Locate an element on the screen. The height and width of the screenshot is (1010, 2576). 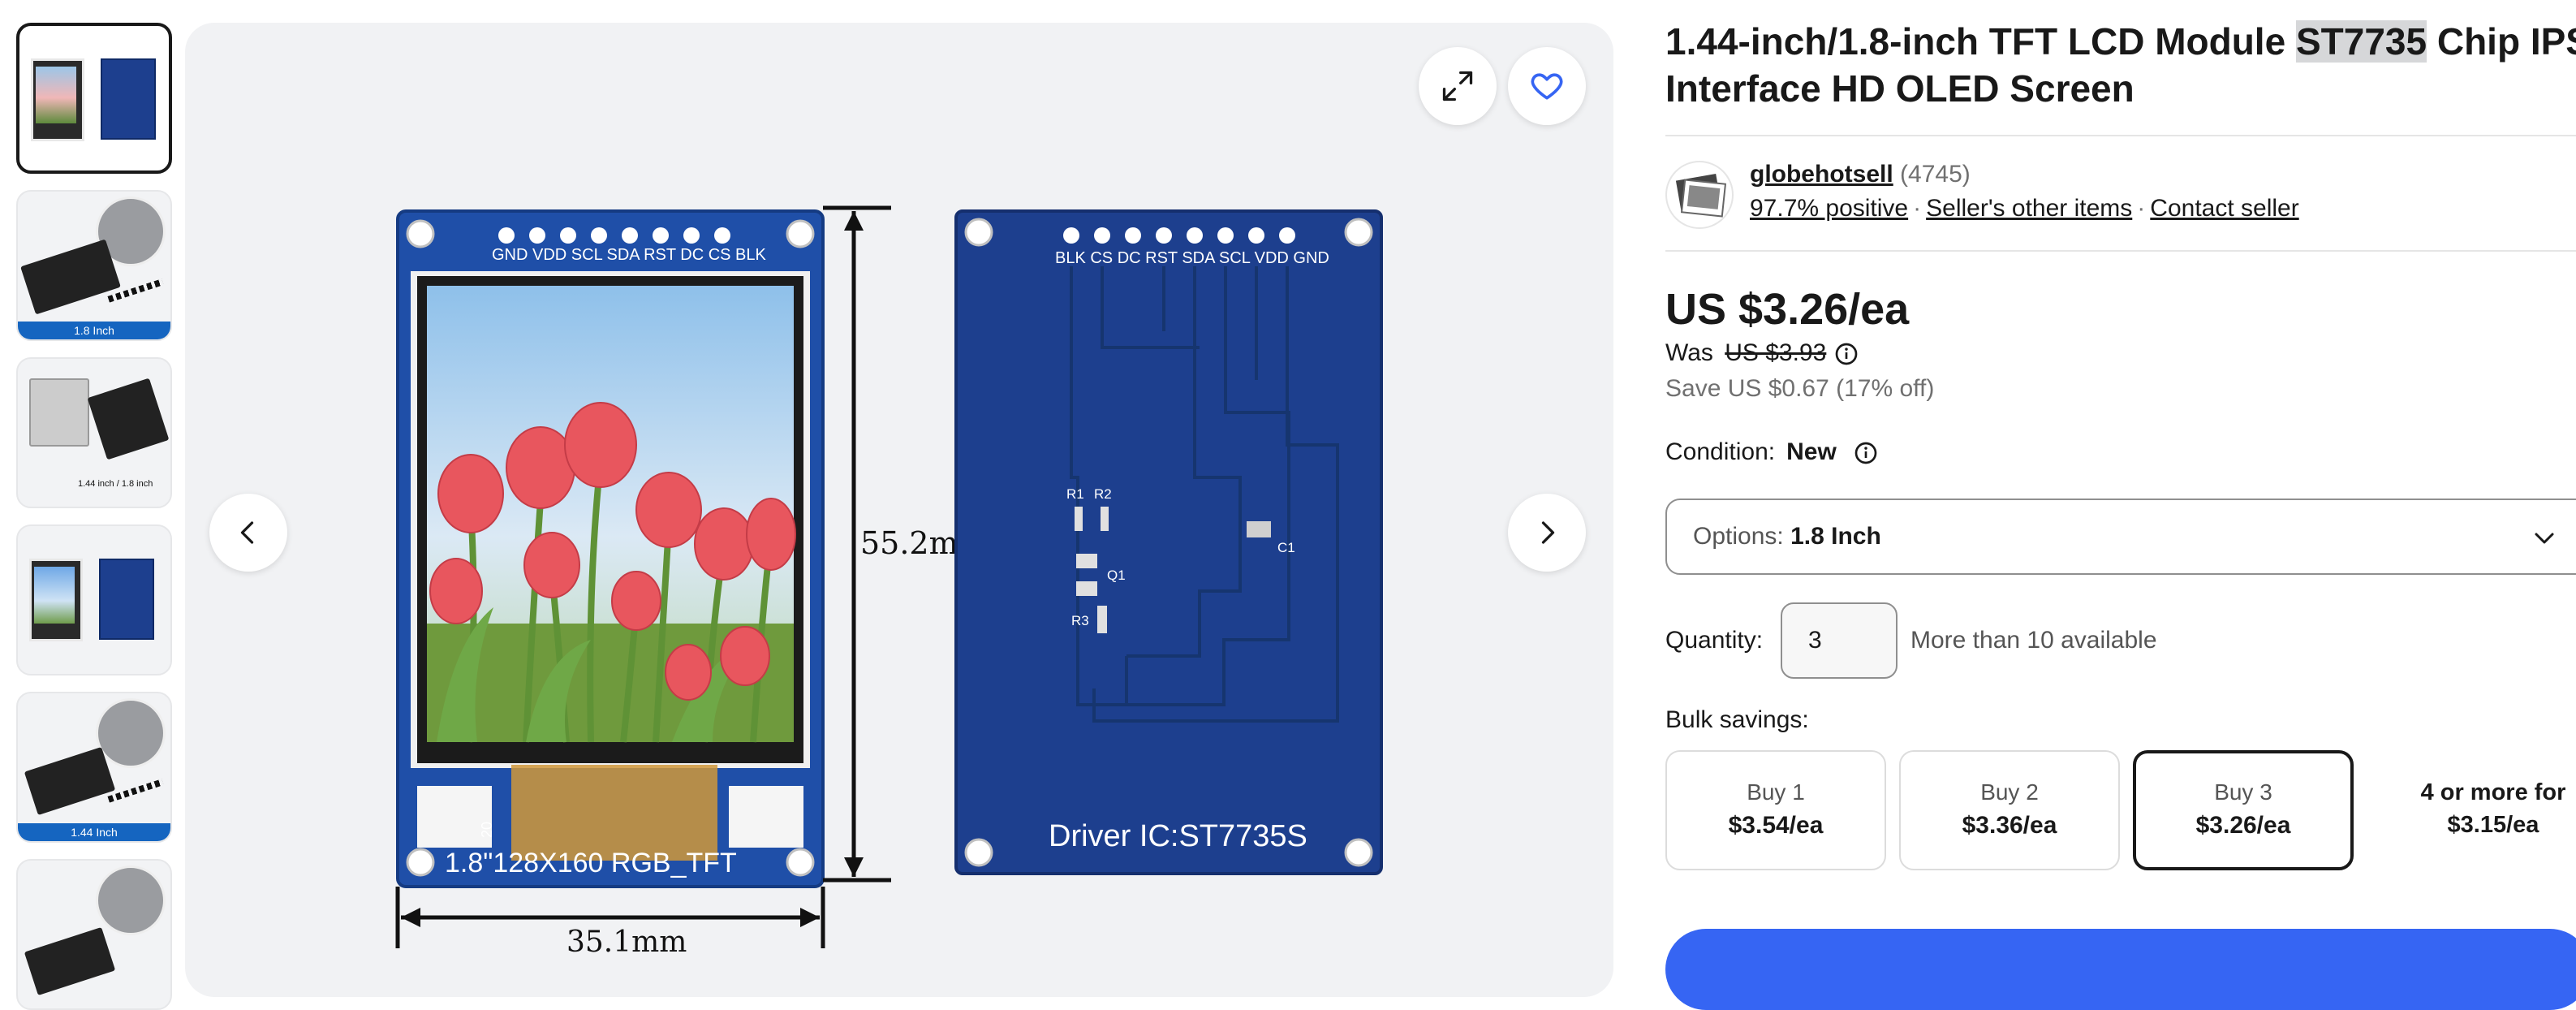
bulk-option-price: $3.36/ea is located at coordinates (2010, 825).